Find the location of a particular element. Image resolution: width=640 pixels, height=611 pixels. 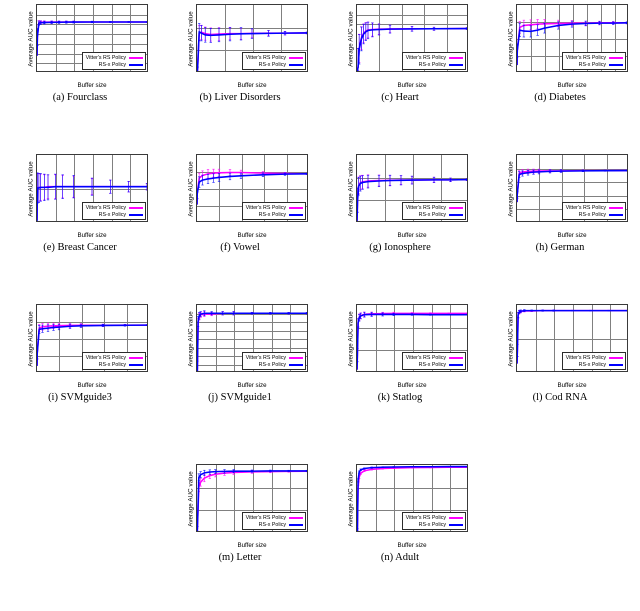

series-line-vitter is located at coordinates (92, 38).